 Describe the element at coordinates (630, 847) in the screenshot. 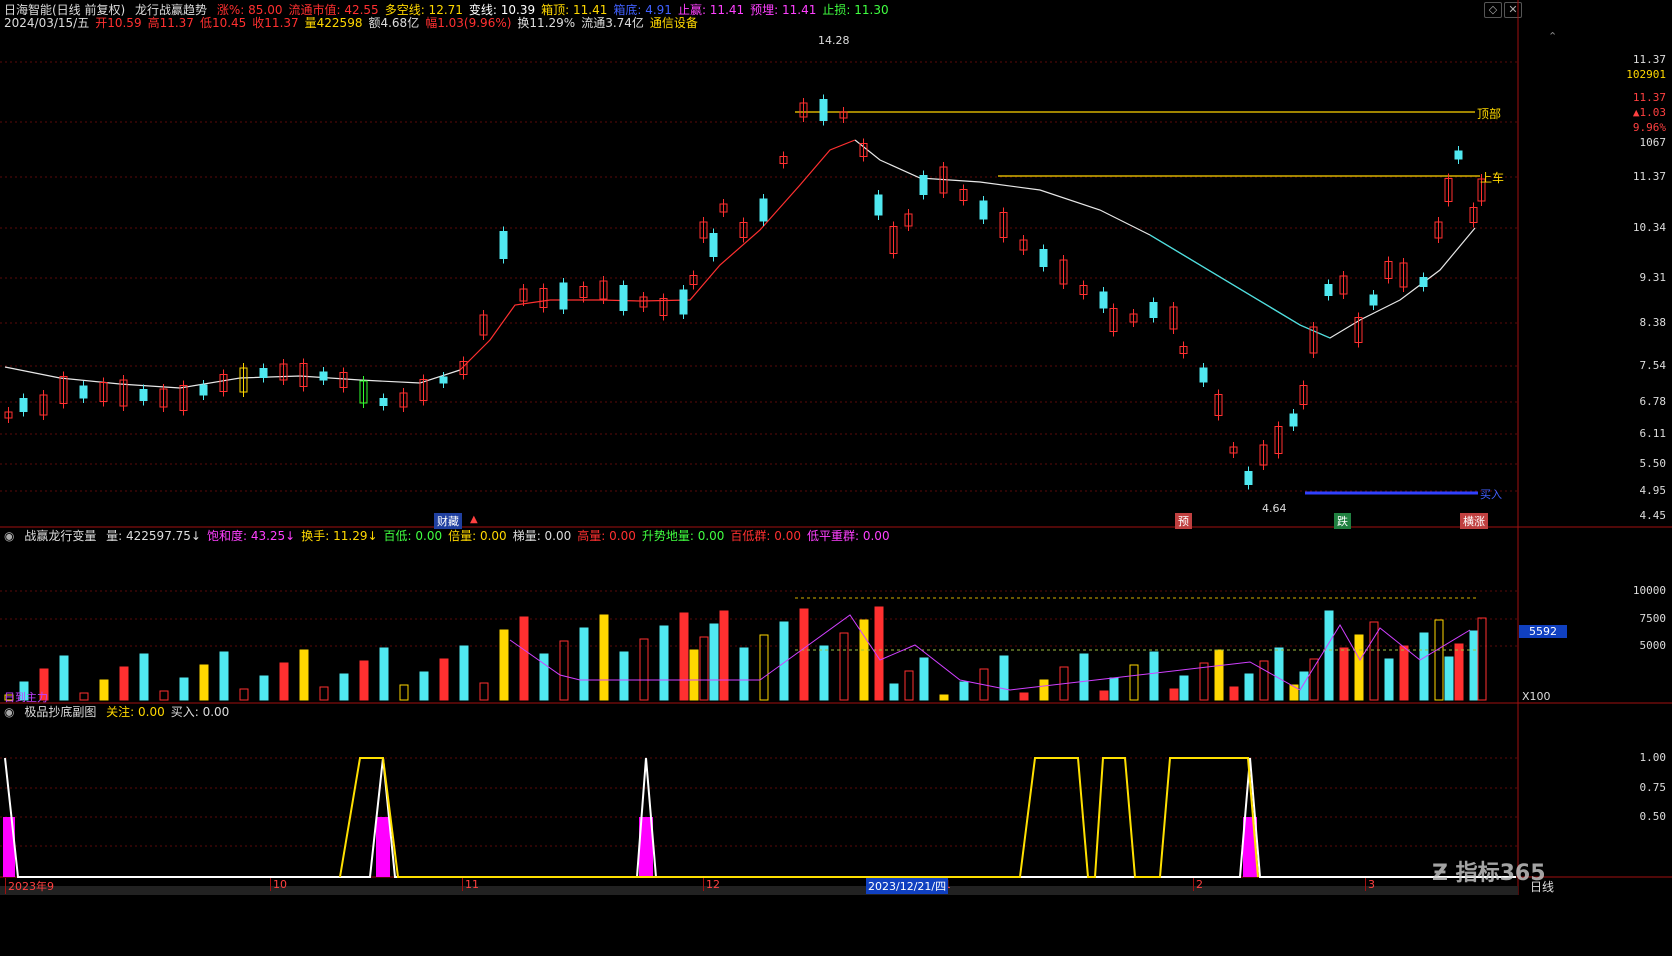

I see `bottom-magenta-fills` at that location.